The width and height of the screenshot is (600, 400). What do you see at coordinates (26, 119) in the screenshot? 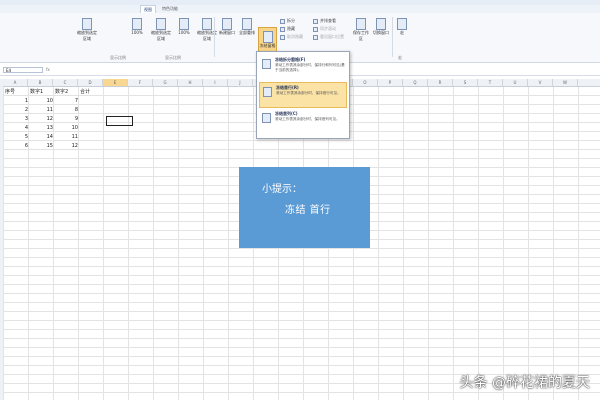
I see `table-cell: 3` at bounding box center [26, 119].